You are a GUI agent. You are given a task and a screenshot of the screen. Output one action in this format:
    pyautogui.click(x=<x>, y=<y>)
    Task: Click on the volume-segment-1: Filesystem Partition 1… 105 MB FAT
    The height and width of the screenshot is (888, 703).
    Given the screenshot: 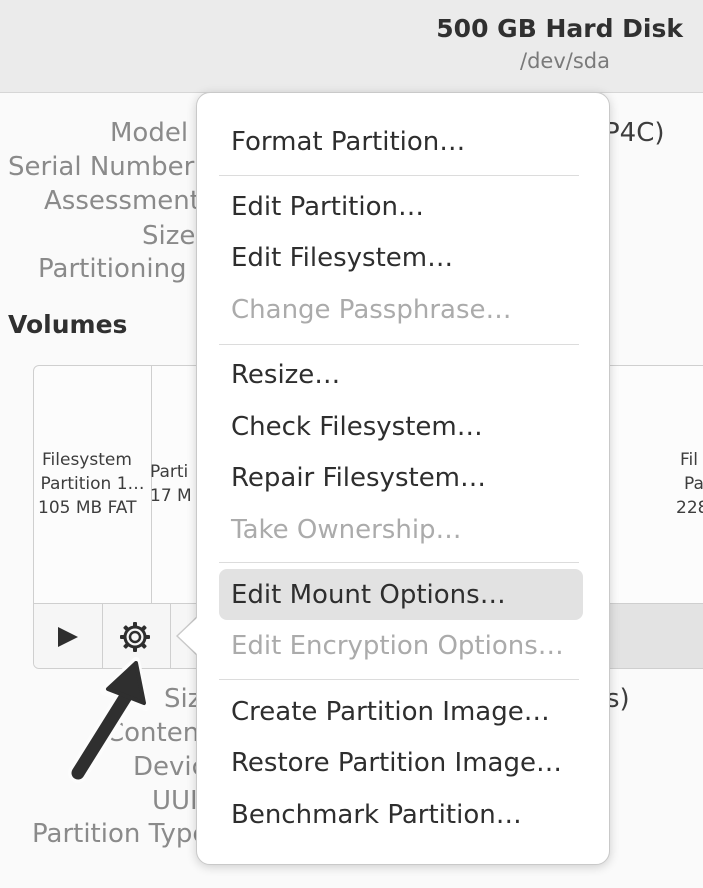 What is the action you would take?
    pyautogui.click(x=93, y=484)
    